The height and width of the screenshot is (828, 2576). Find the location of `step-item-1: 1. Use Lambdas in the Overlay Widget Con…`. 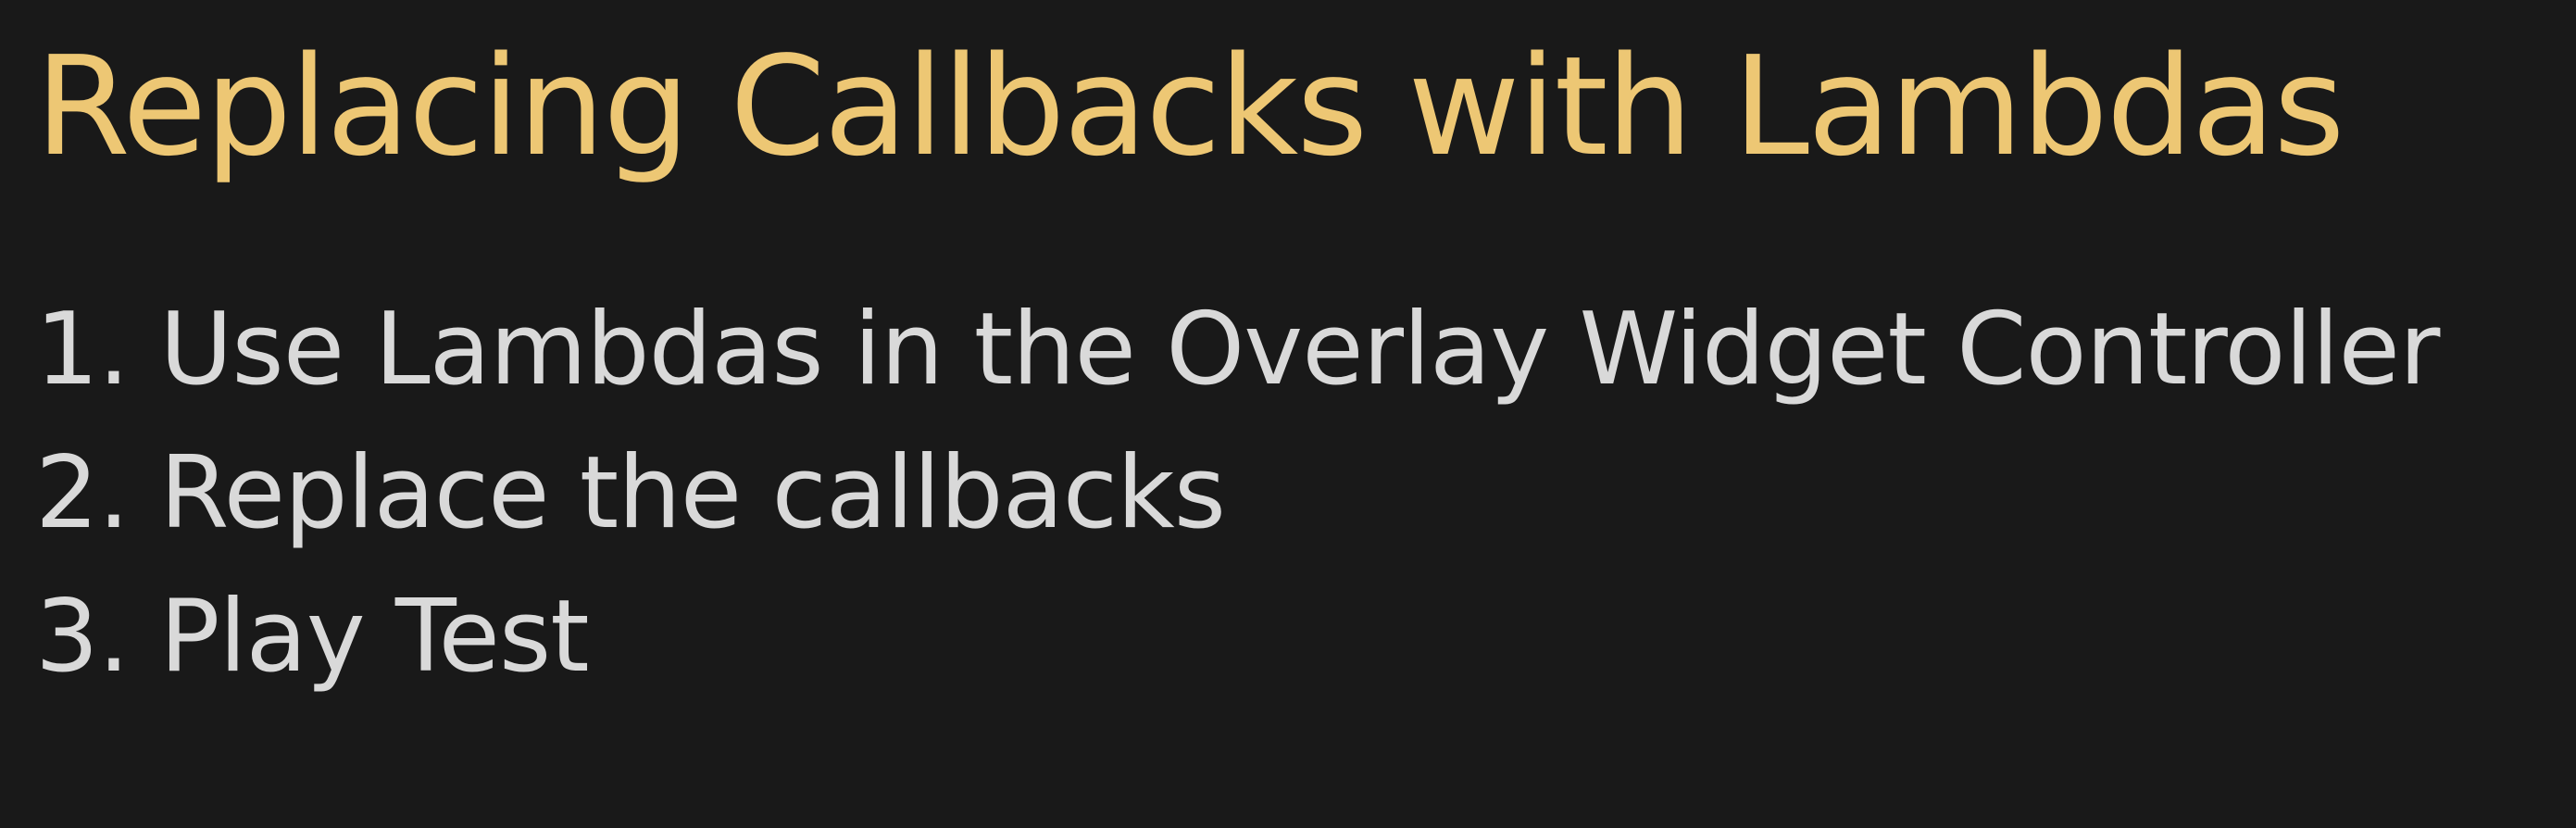

step-item-1: 1. Use Lambdas in the Overlay Widget Con… is located at coordinates (1238, 350).